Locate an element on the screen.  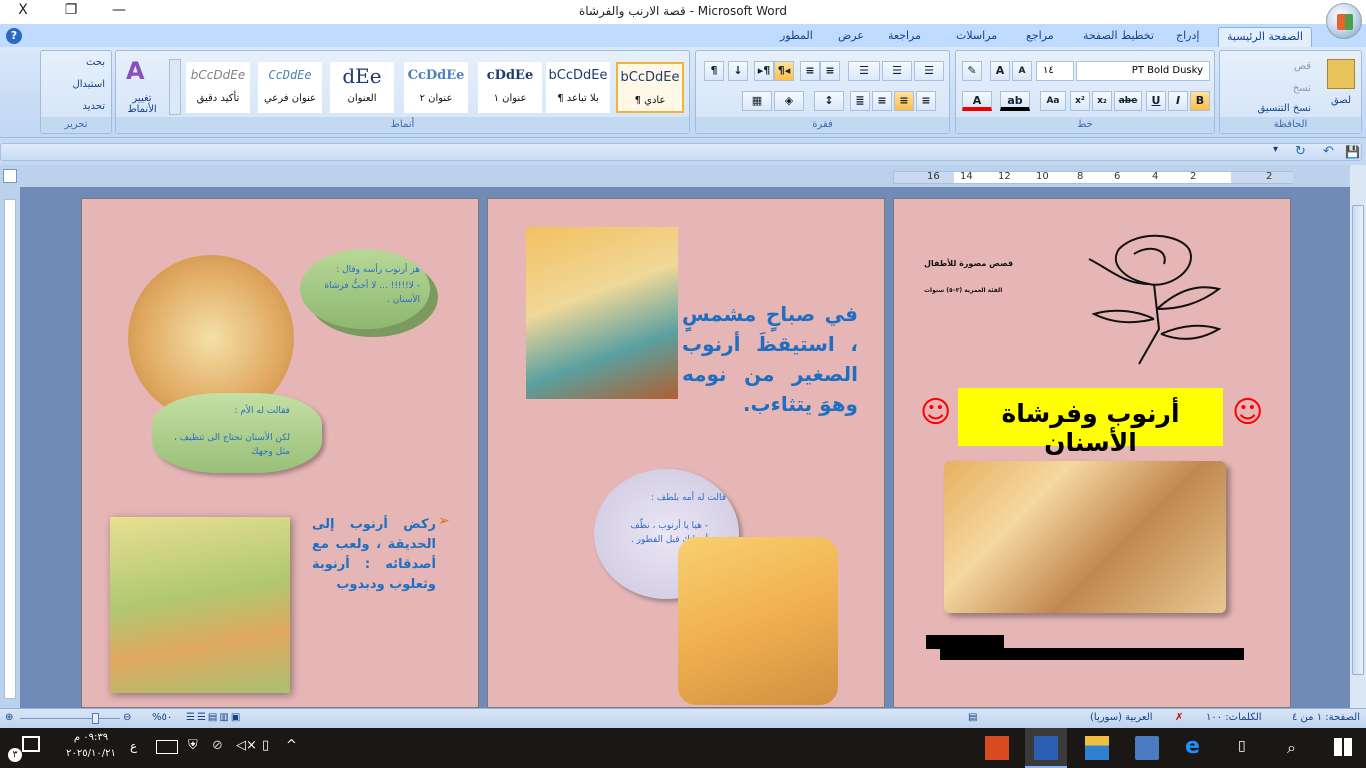
bubble-line: هز أرنوب رأسه وقال : is located at coordinates (378, 270).